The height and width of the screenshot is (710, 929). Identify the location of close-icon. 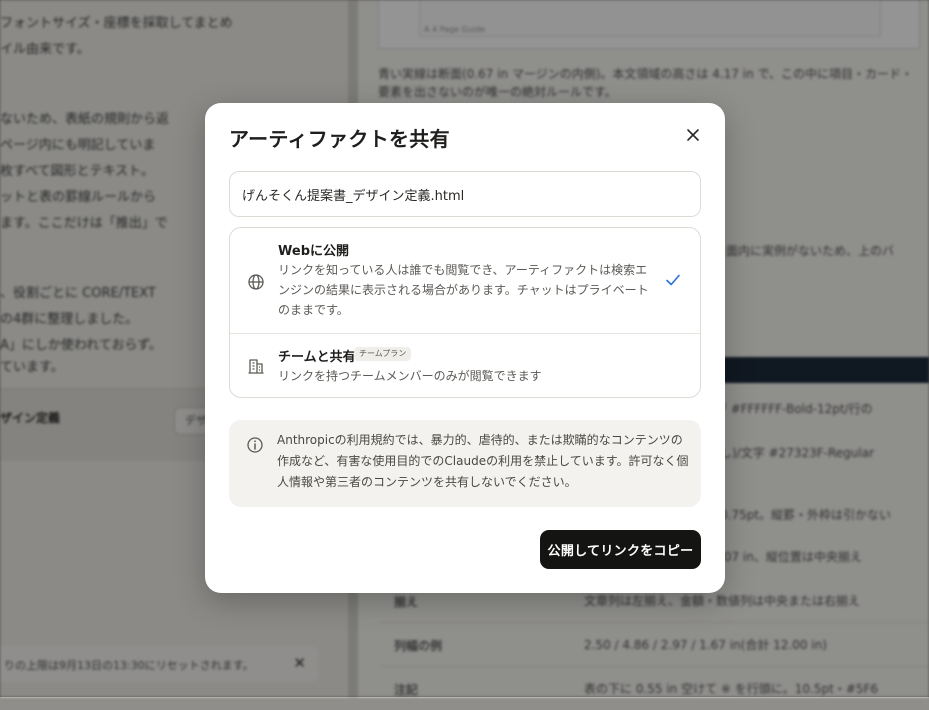
(693, 135).